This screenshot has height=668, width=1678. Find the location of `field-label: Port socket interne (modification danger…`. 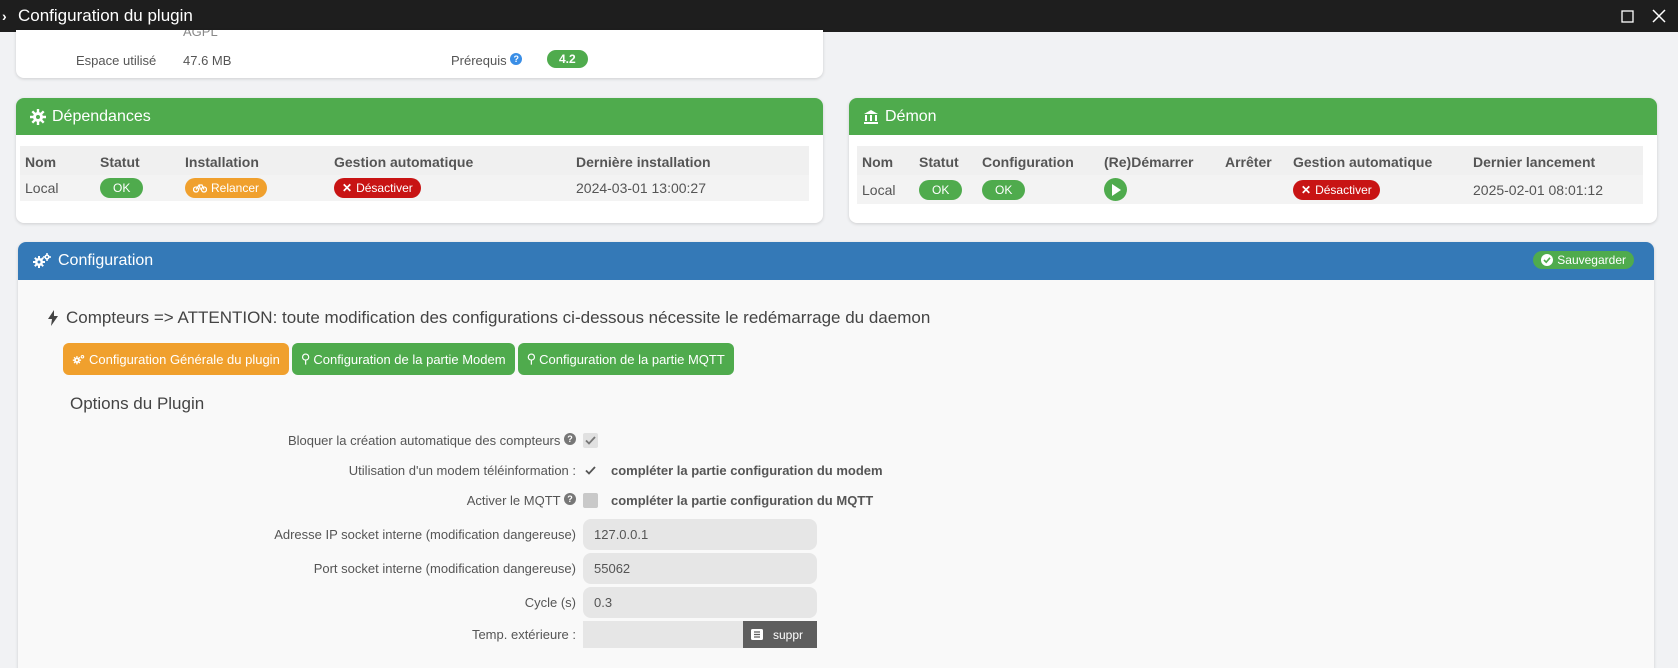

field-label: Port socket interne (modification danger… is located at coordinates (444, 568).